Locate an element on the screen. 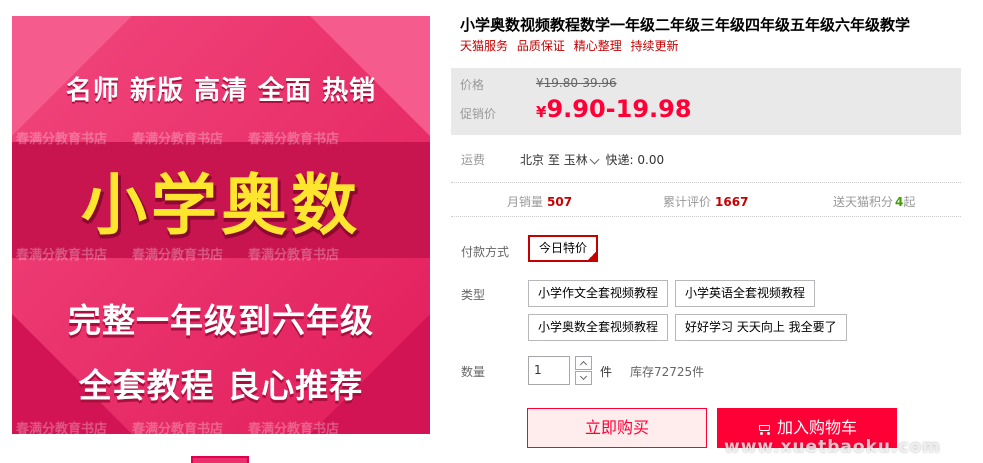 This screenshot has height=463, width=983. monthly-sales: 月销量 507 is located at coordinates (539, 201).